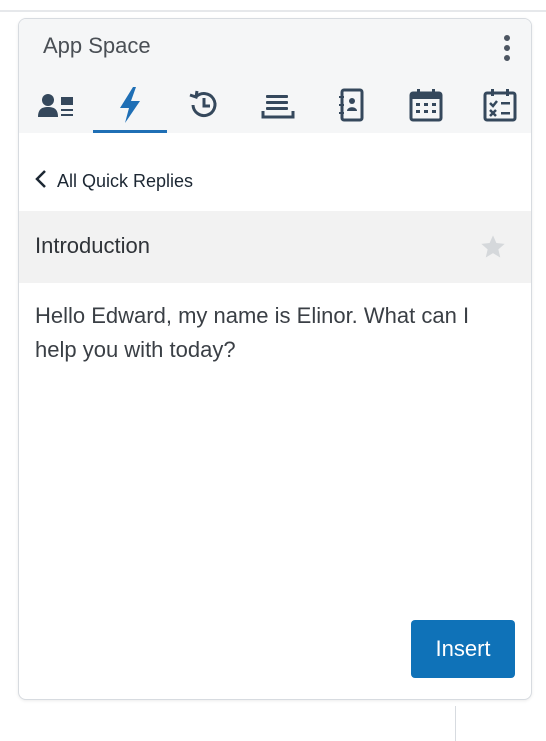 This screenshot has width=546, height=741. I want to click on favorite-star-icon, so click(493, 249).